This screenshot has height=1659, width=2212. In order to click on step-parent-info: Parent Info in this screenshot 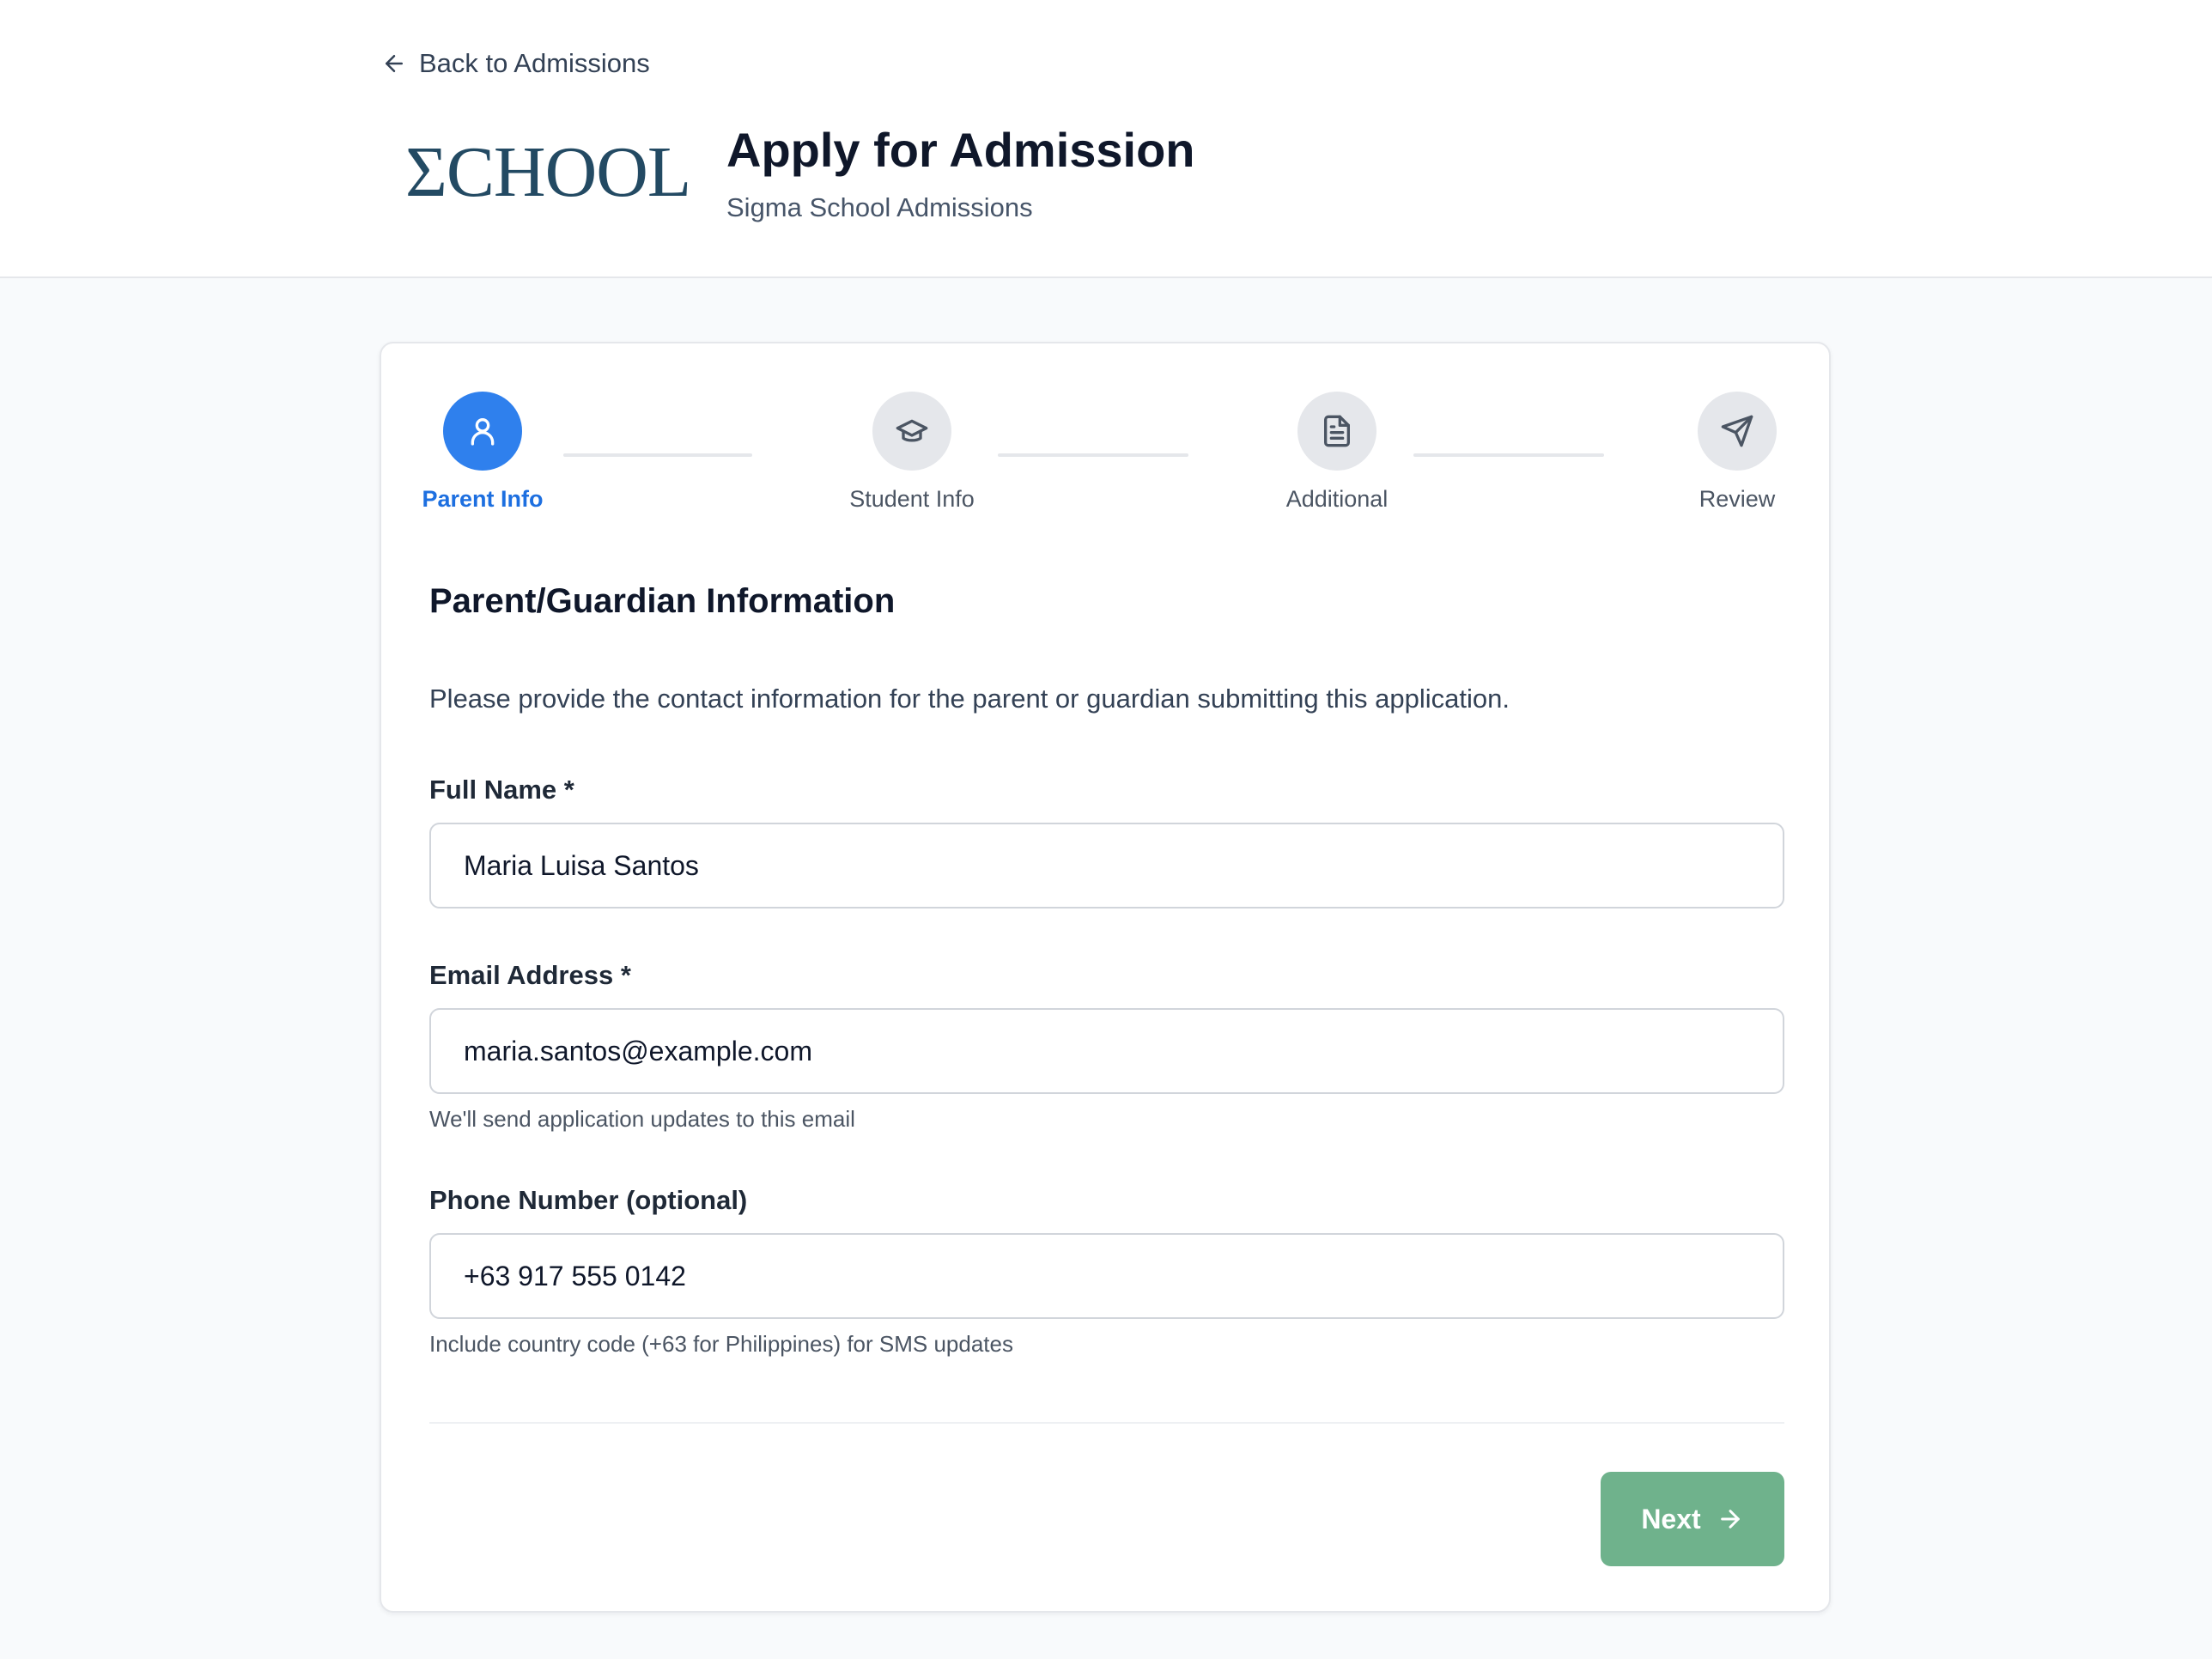, I will do `click(482, 452)`.